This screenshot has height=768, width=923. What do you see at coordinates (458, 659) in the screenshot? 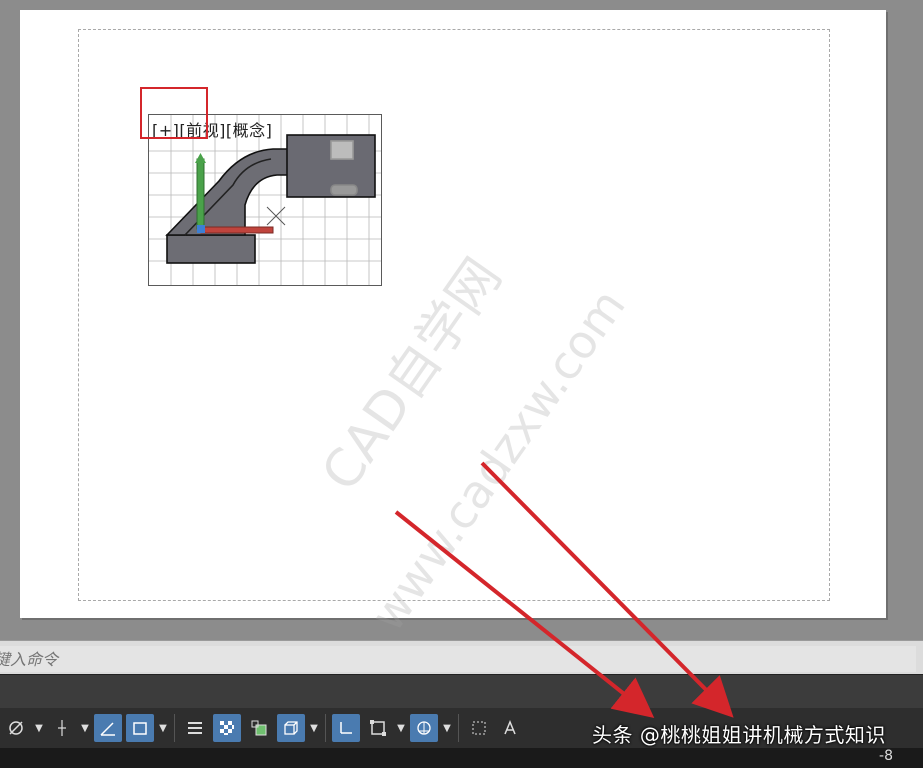
I see `command-input` at bounding box center [458, 659].